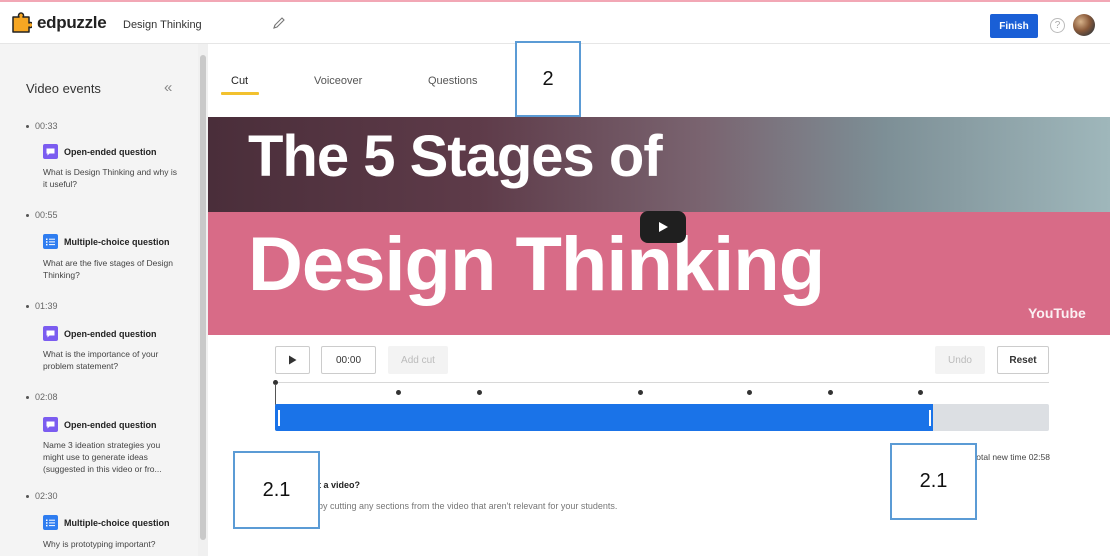  I want to click on finish-button: Finish, so click(1014, 26).